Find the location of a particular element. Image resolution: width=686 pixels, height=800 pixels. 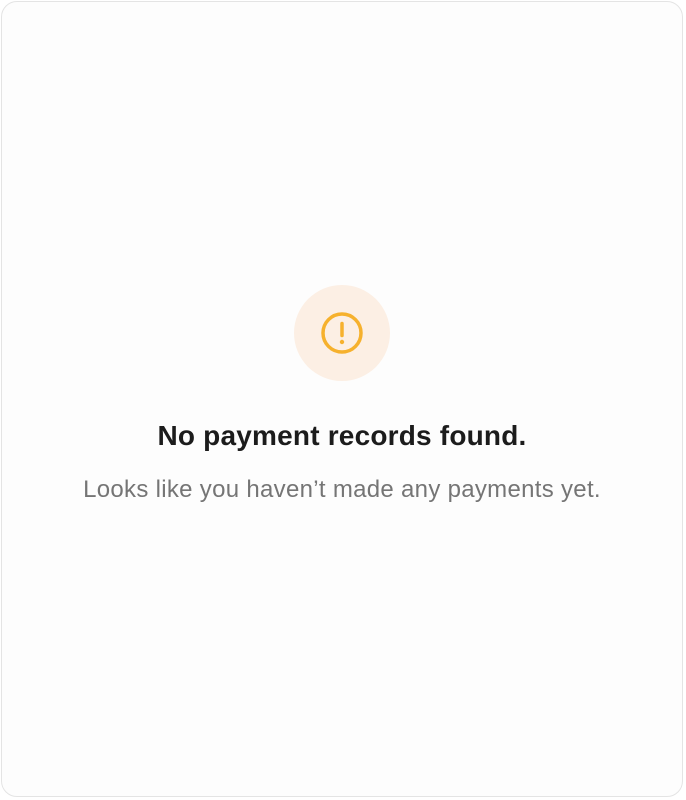

alert-circle-icon is located at coordinates (342, 333).